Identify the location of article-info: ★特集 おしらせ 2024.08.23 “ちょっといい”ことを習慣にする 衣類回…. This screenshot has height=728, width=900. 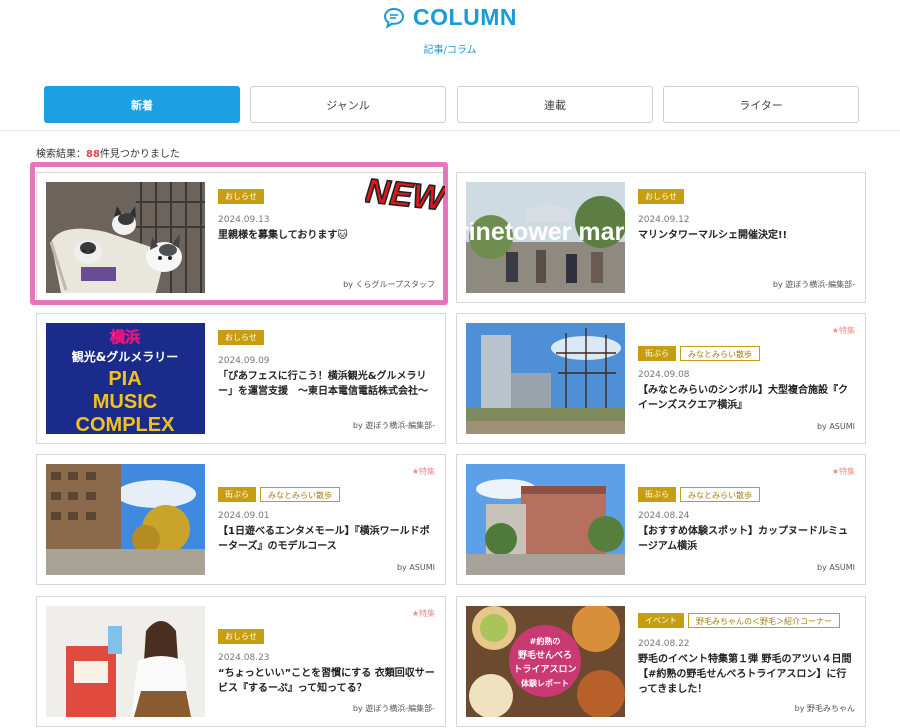
(326, 662).